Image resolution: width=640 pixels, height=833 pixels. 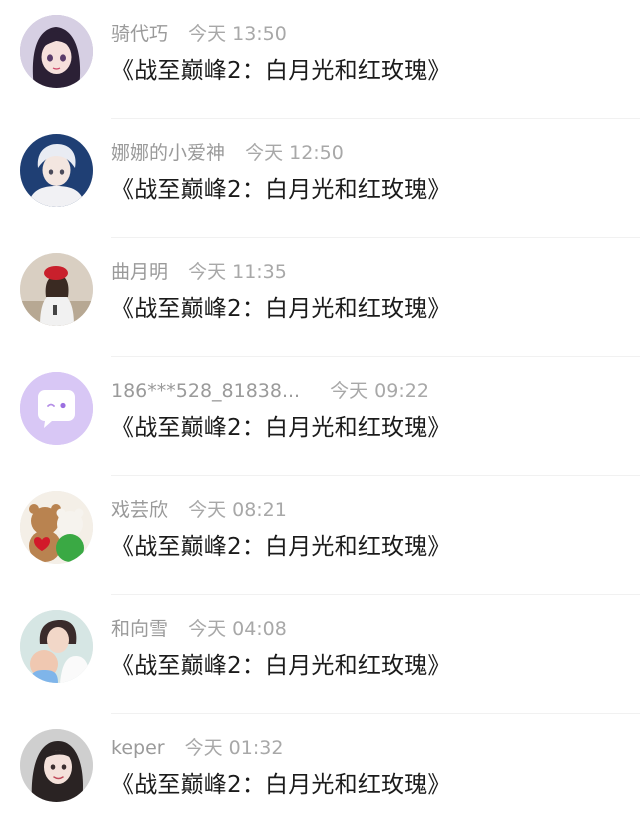 I want to click on avatar-teddy-bears-icon, so click(x=56, y=527).